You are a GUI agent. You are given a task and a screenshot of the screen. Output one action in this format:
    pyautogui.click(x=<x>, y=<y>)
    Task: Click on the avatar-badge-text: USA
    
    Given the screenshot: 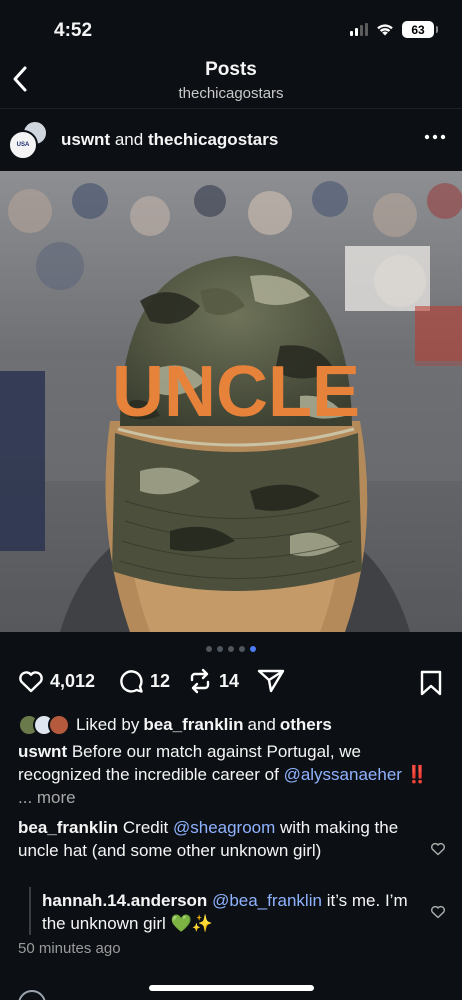 What is the action you would take?
    pyautogui.click(x=23, y=145)
    